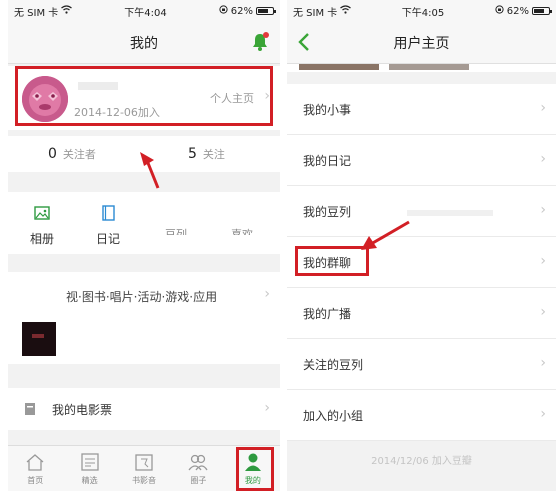 The width and height of the screenshot is (556, 491). Describe the element at coordinates (213, 154) in the screenshot. I see `following-label: 关注` at that location.